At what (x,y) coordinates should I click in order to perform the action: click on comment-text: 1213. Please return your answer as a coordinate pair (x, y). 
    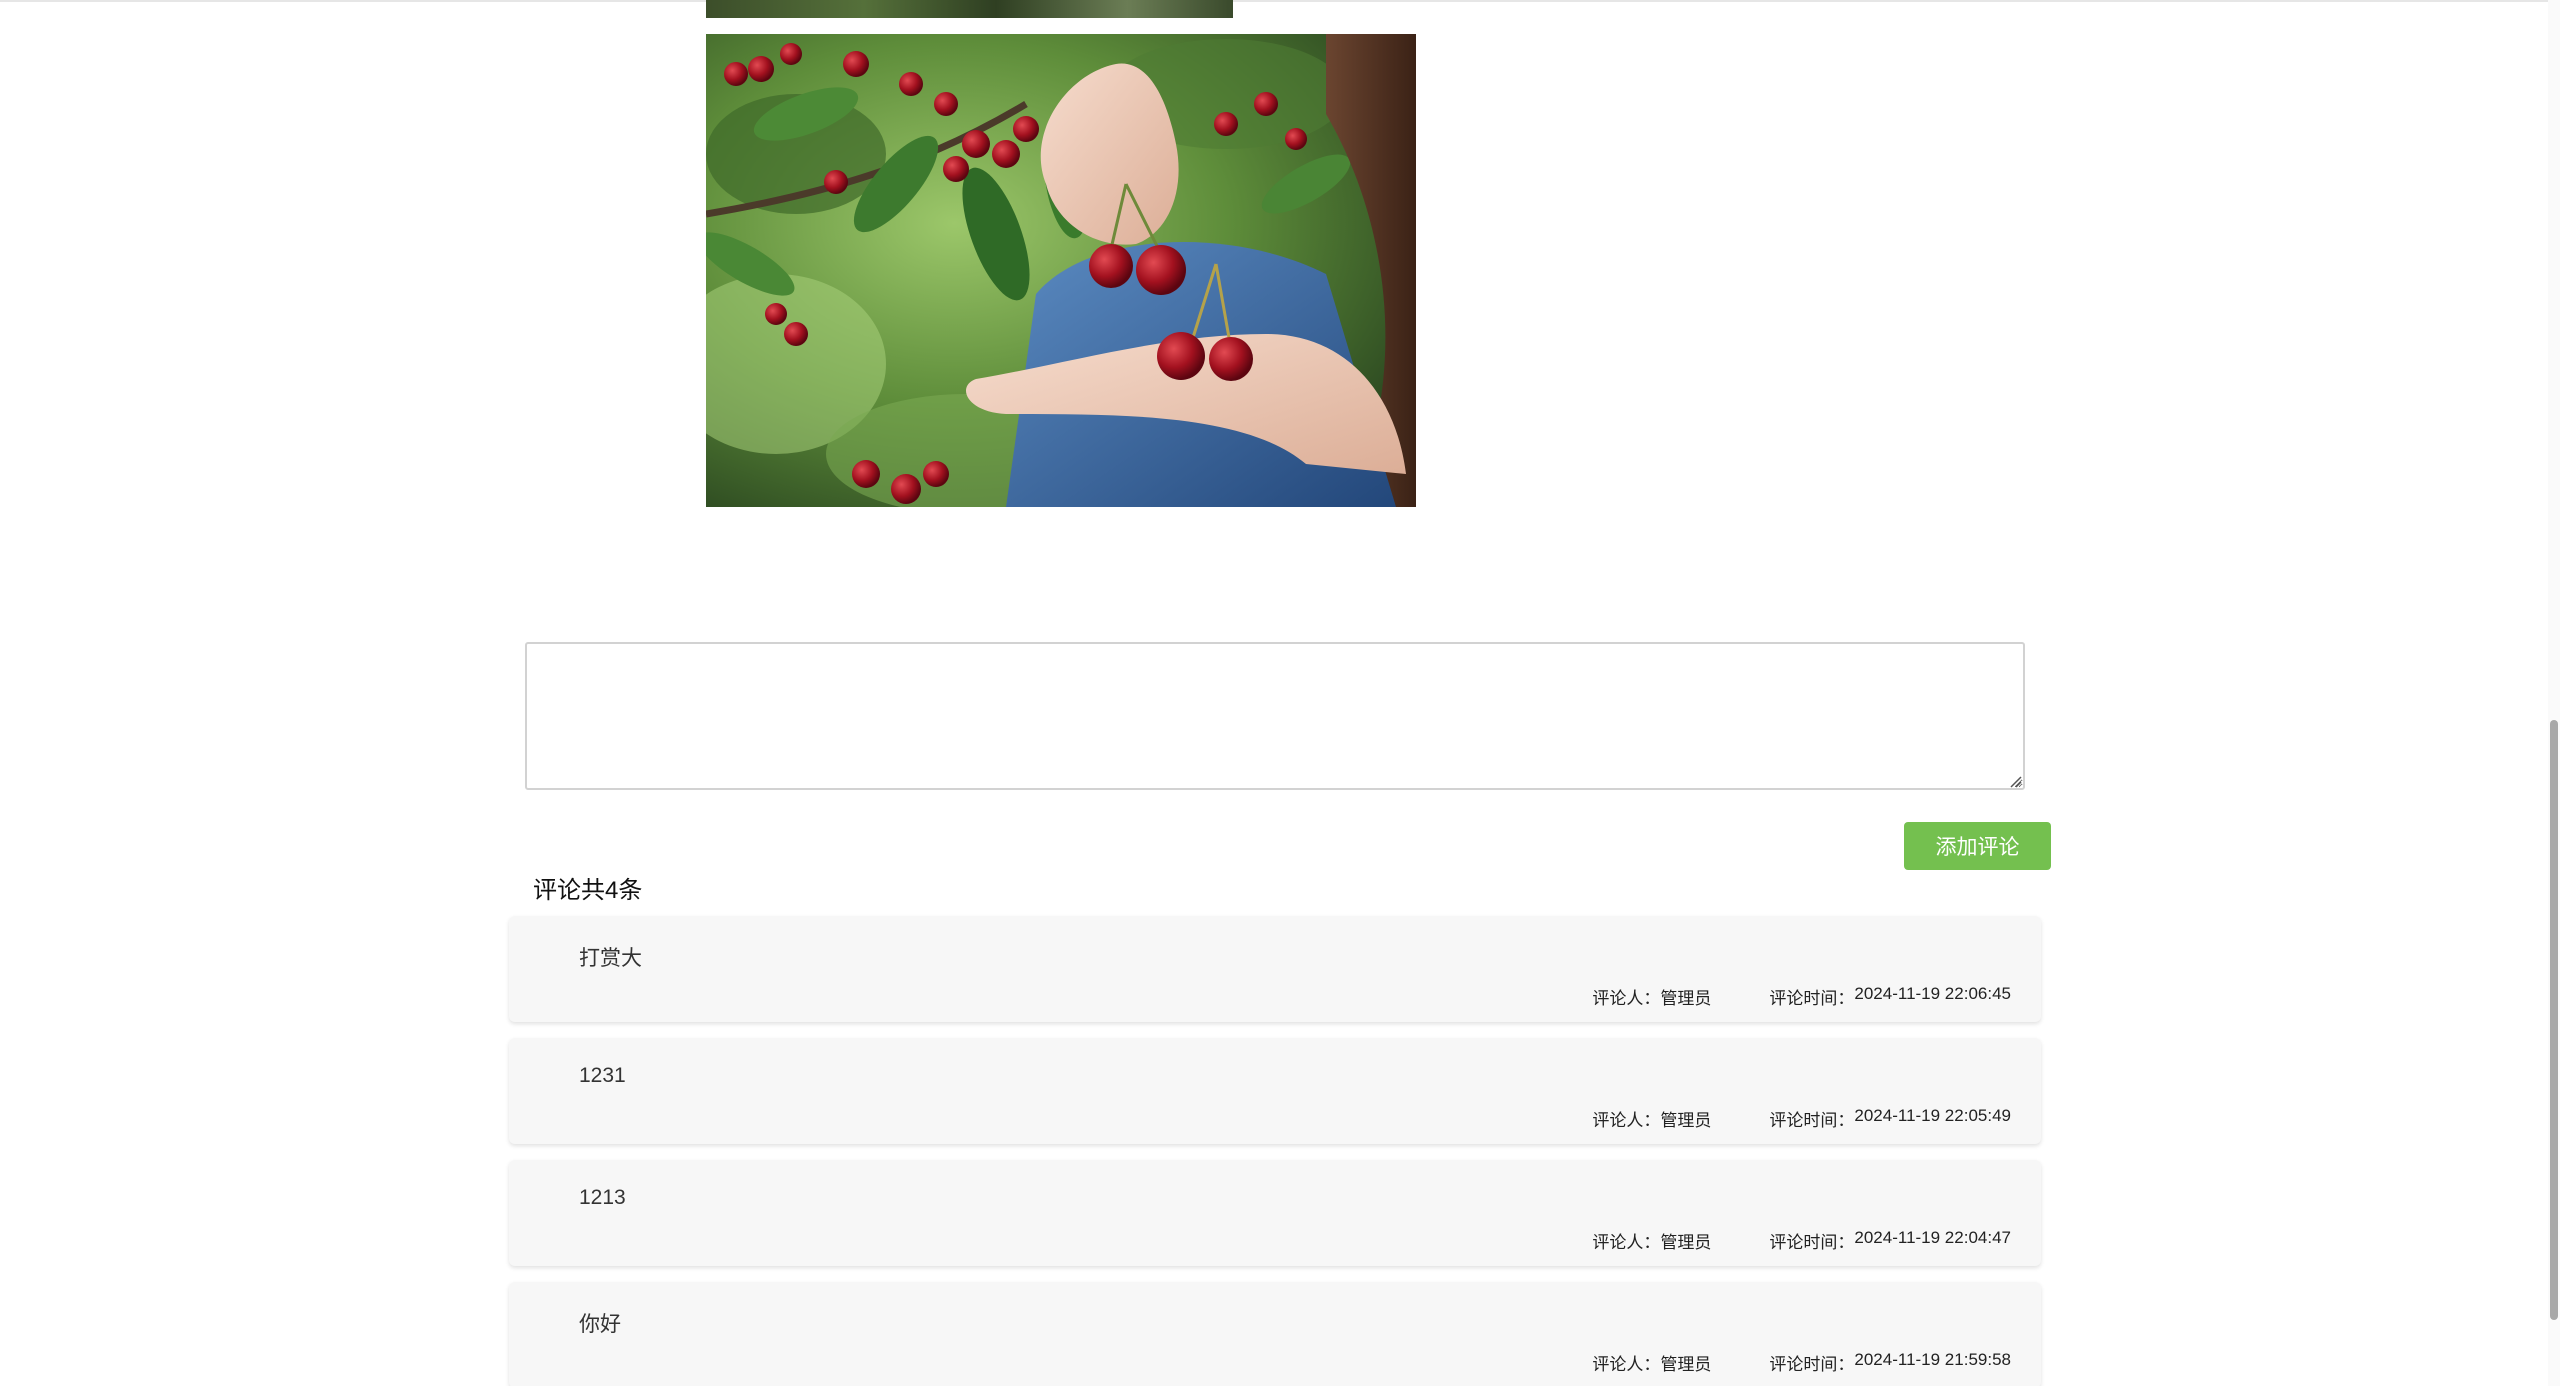
    Looking at the image, I should click on (602, 1197).